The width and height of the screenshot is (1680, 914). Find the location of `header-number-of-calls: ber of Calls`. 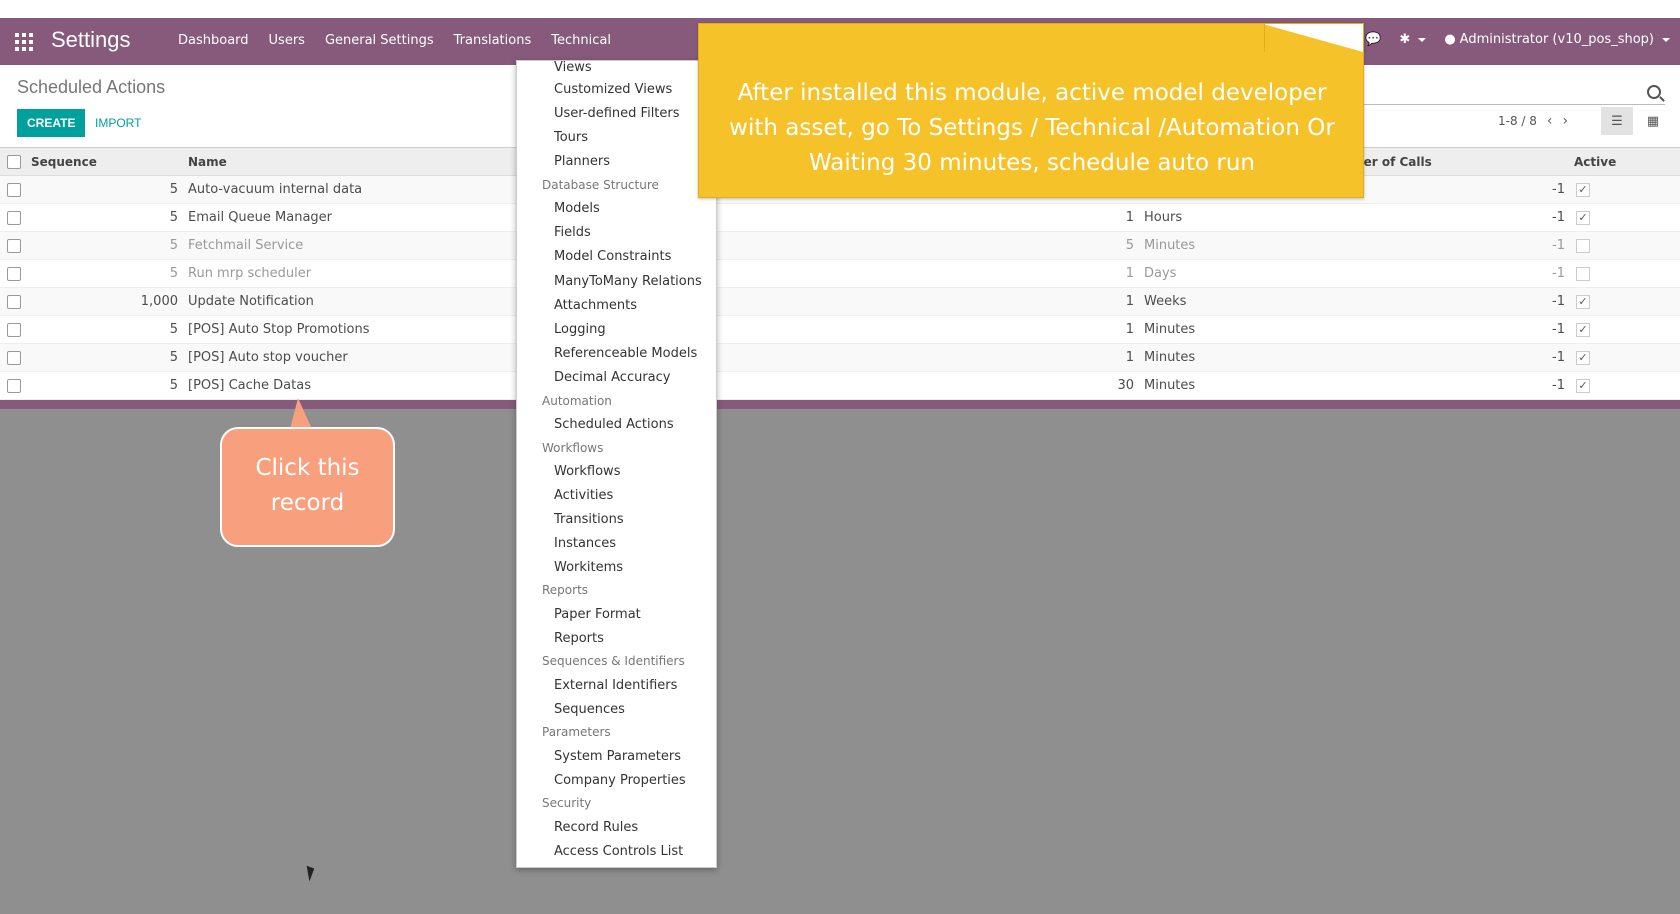

header-number-of-calls: ber of Calls is located at coordinates (1393, 162).